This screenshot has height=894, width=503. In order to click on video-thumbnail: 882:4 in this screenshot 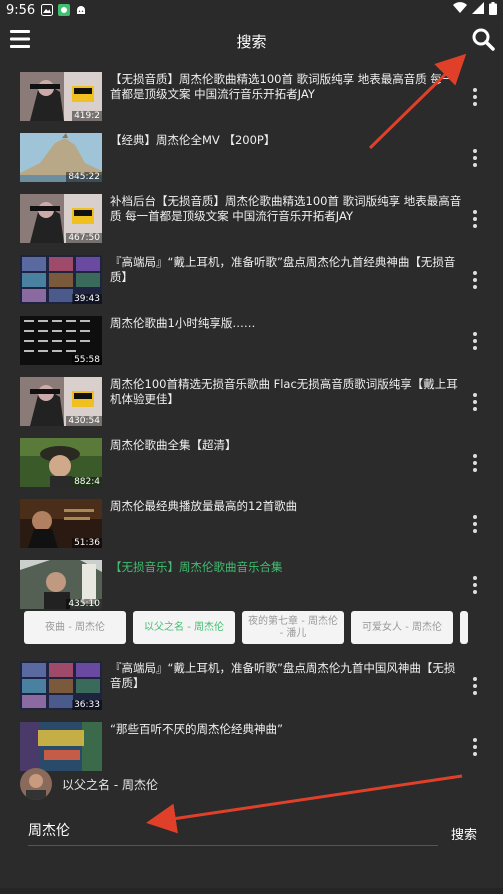, I will do `click(61, 462)`.